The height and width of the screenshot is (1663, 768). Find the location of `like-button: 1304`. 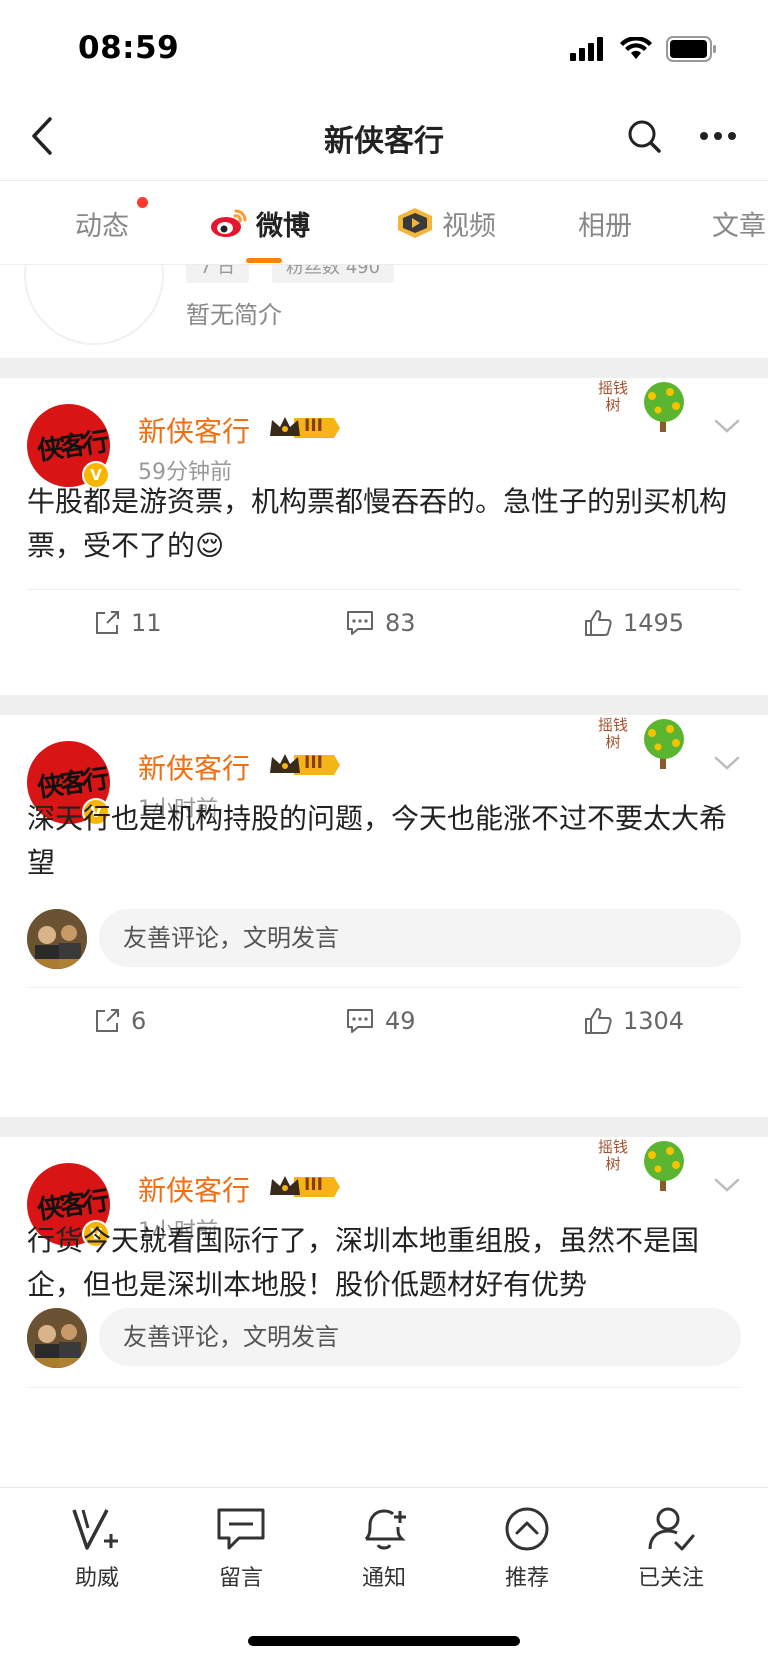

like-button: 1304 is located at coordinates (633, 1021).